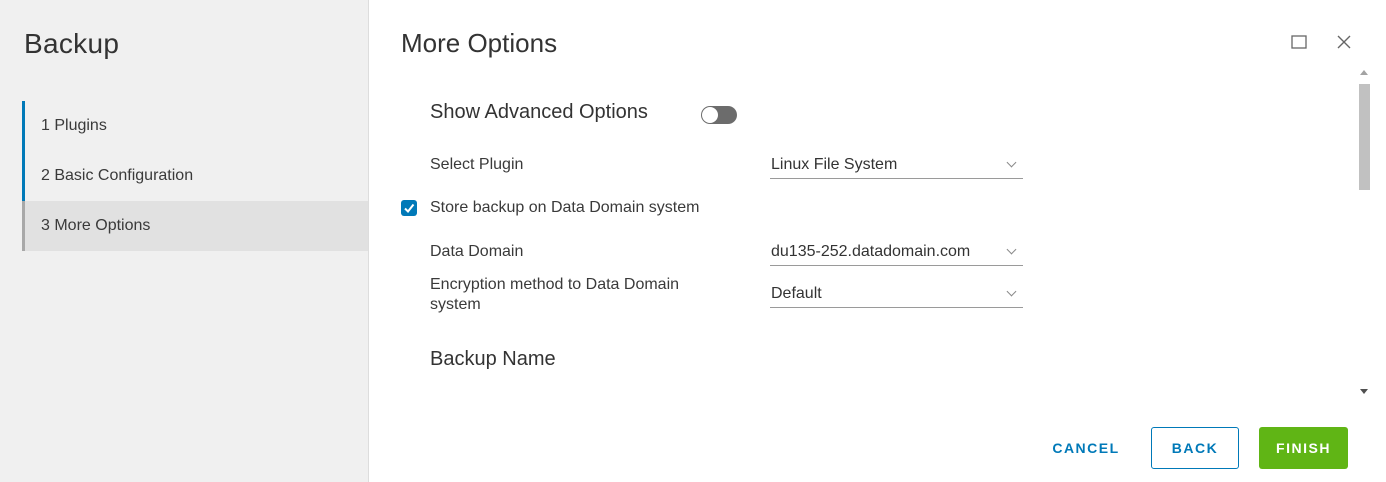  I want to click on step-basic-configuration: 2 Basic Configuration, so click(195, 176).